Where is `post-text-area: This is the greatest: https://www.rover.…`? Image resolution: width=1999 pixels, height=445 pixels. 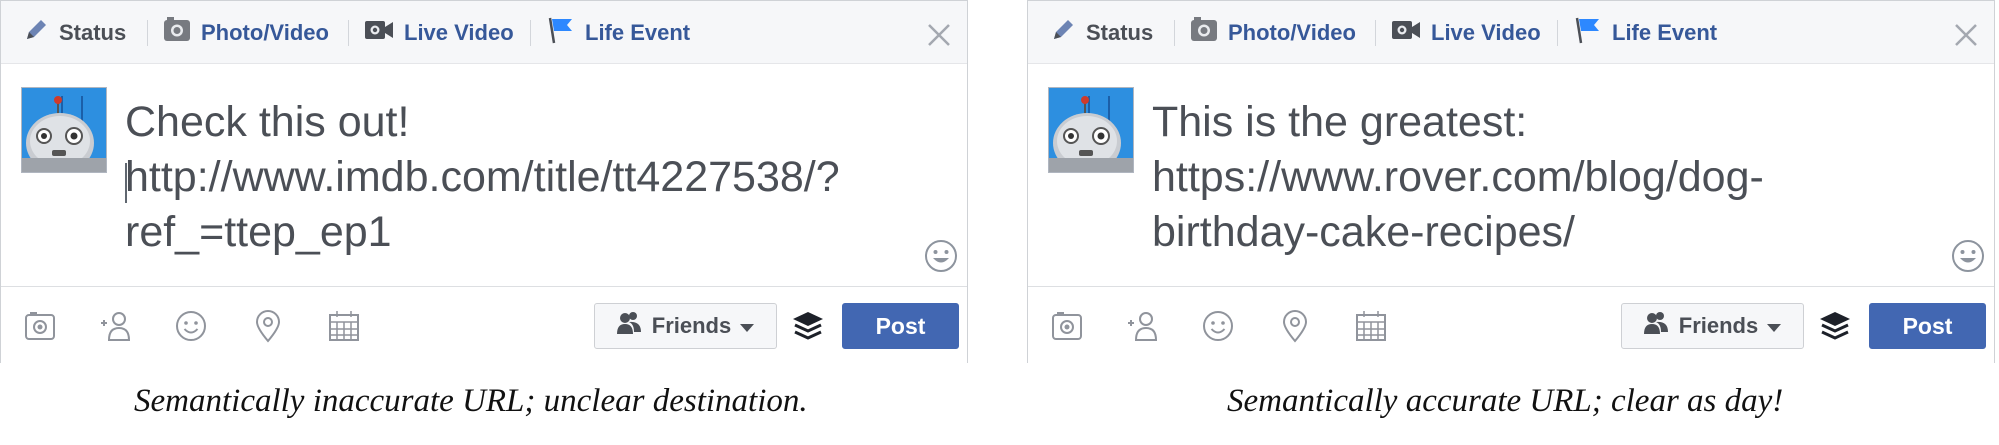
post-text-area: This is the greatest: https://www.rover.… is located at coordinates (1552, 177).